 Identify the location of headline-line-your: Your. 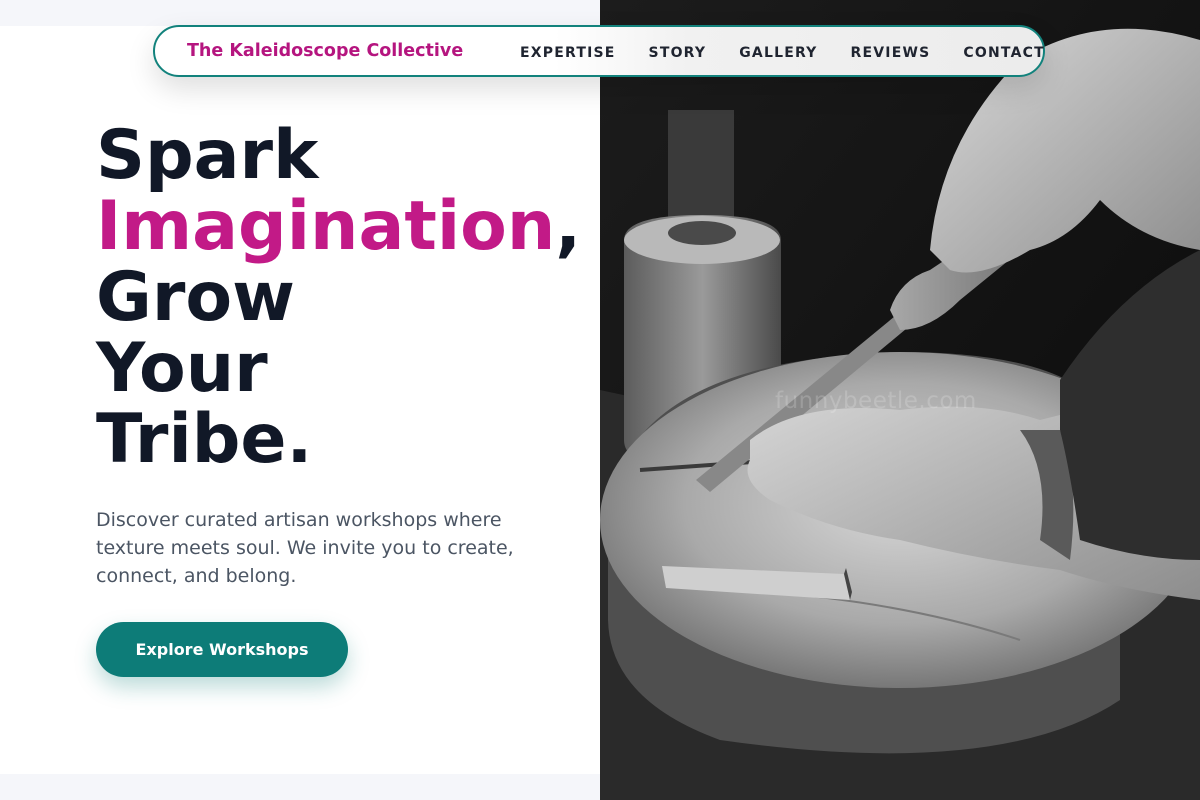
(182, 368).